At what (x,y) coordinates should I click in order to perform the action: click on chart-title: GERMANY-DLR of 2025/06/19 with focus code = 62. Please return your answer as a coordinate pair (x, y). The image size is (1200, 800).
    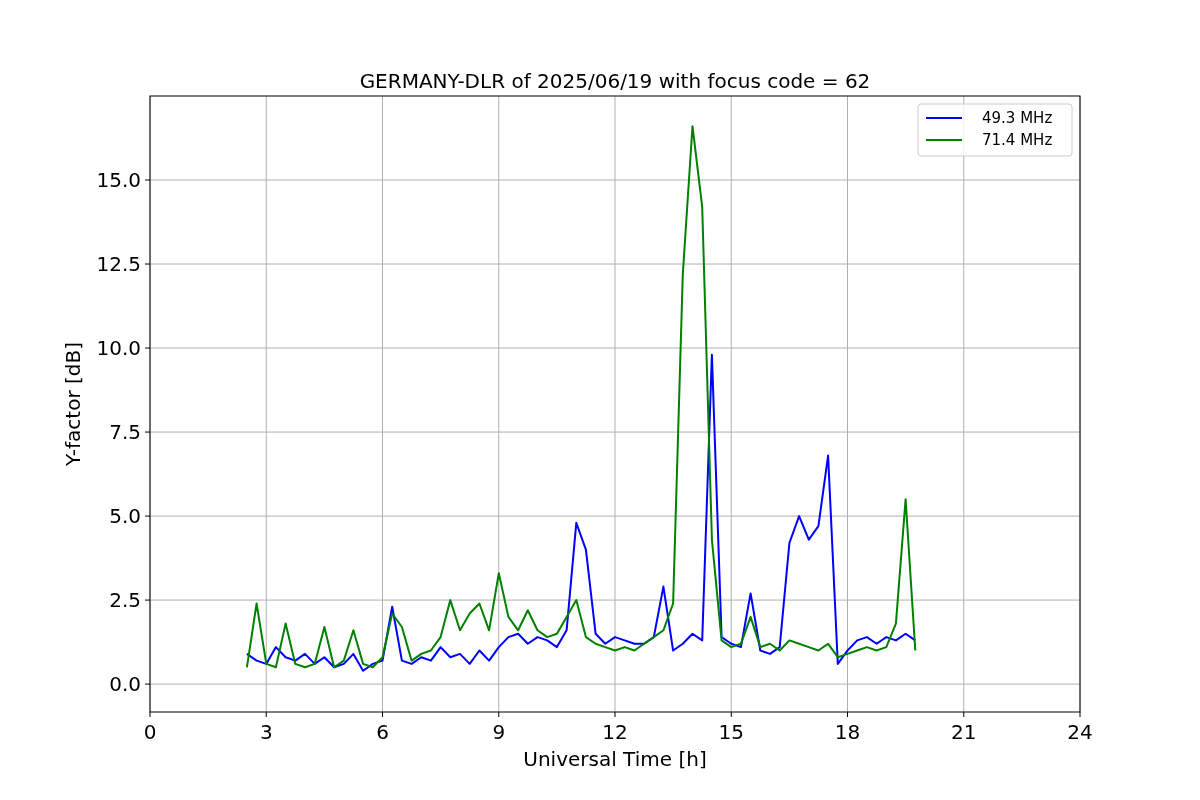
    Looking at the image, I should click on (615, 81).